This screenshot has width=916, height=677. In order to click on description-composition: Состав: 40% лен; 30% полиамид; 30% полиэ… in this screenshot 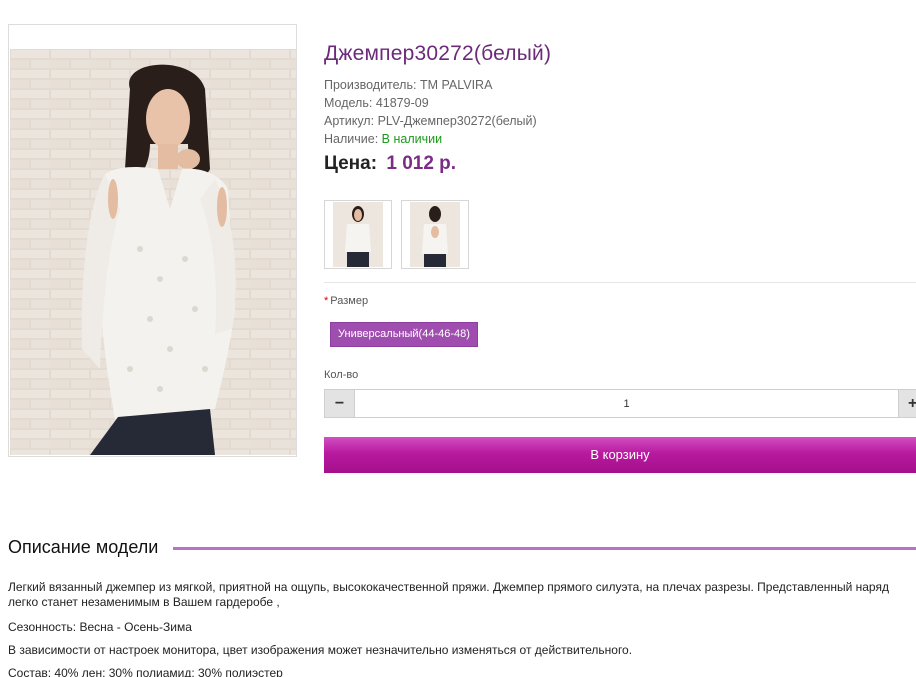, I will do `click(145, 671)`.